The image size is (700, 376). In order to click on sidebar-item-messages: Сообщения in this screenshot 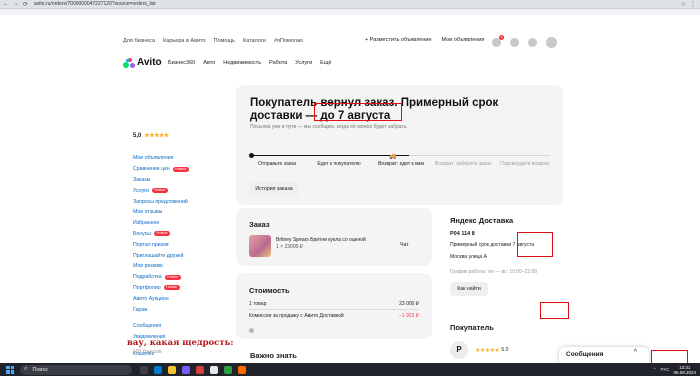, I will do `click(178, 326)`.